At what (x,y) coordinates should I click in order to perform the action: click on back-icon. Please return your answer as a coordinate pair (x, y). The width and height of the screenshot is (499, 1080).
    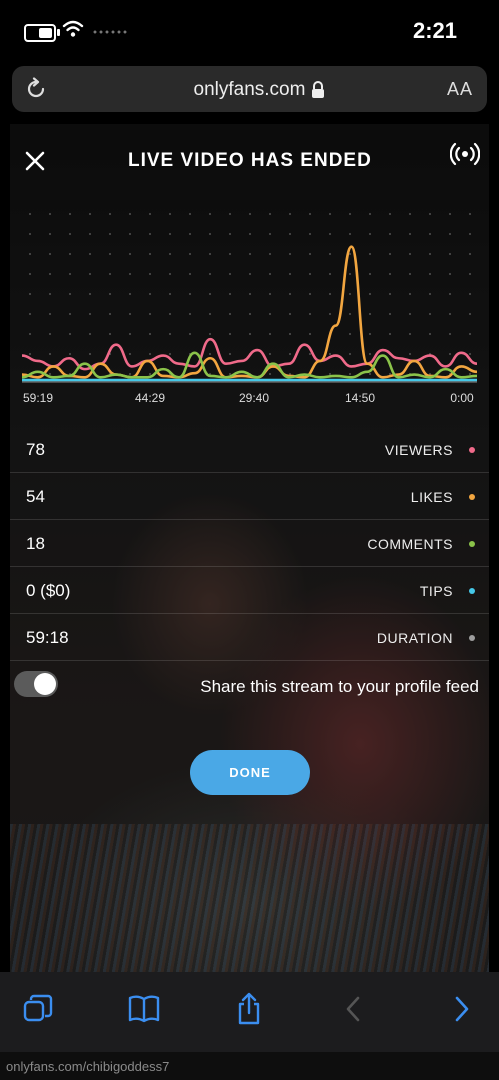
    Looking at the image, I should click on (354, 1009).